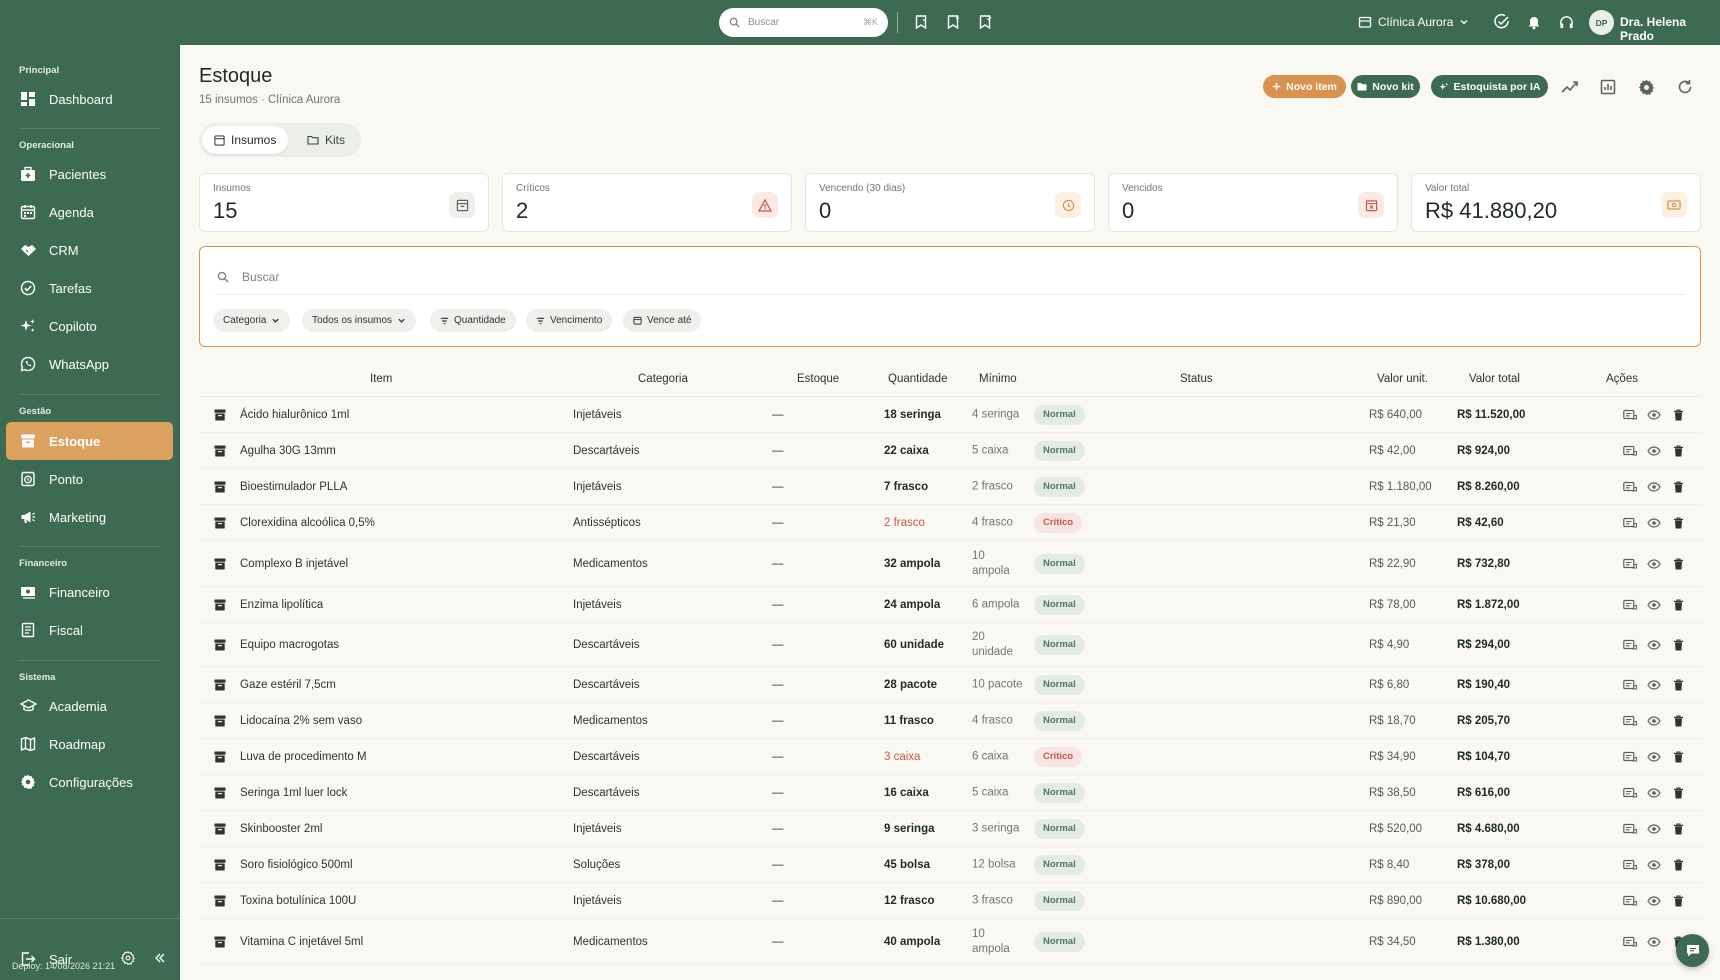 Image resolution: width=1720 pixels, height=980 pixels. What do you see at coordinates (1494, 379) in the screenshot?
I see `col-valor-total: Valor total` at bounding box center [1494, 379].